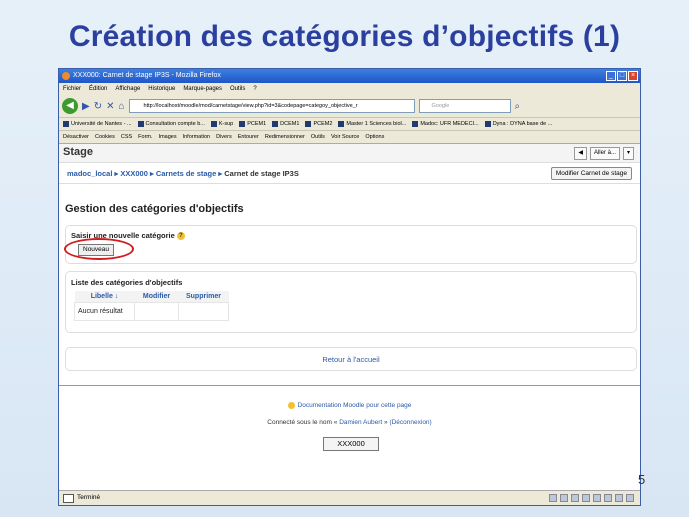 The image size is (689, 517). Describe the element at coordinates (202, 89) in the screenshot. I see `menu-marque-pages: Marque-pages` at that location.